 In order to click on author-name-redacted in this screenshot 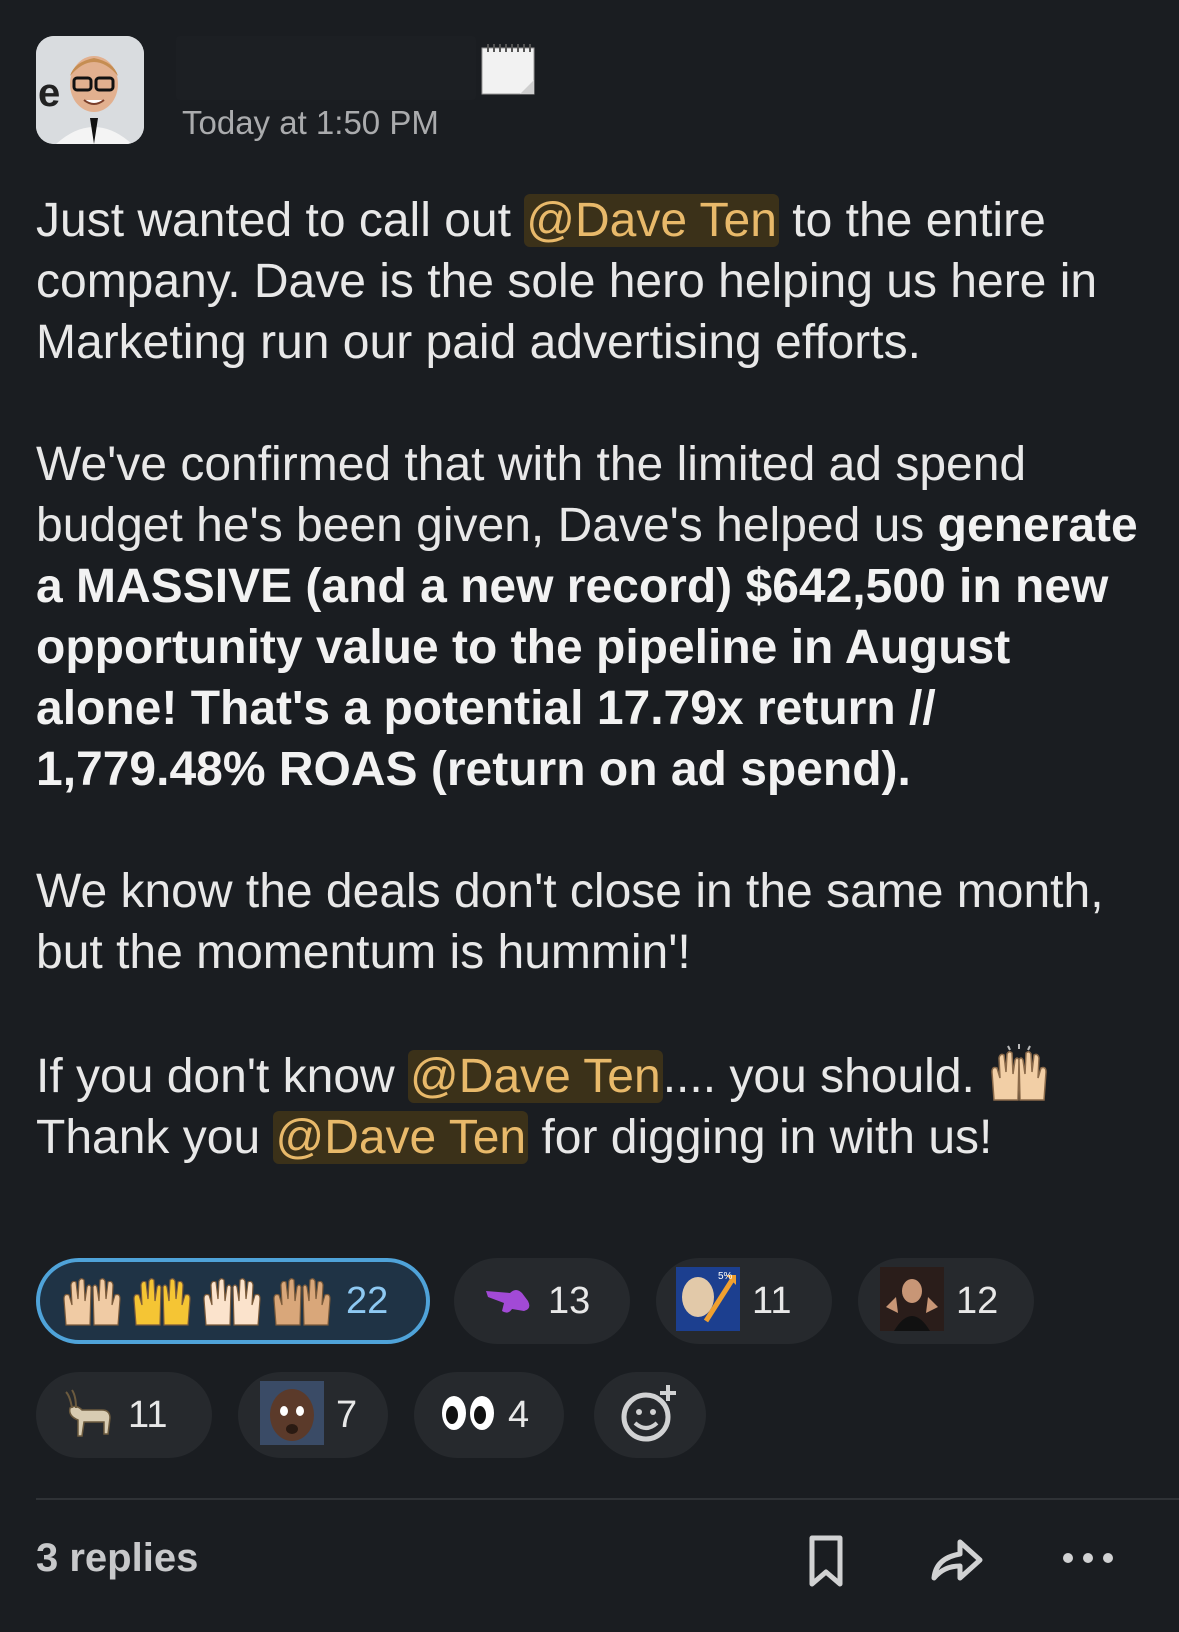, I will do `click(326, 68)`.